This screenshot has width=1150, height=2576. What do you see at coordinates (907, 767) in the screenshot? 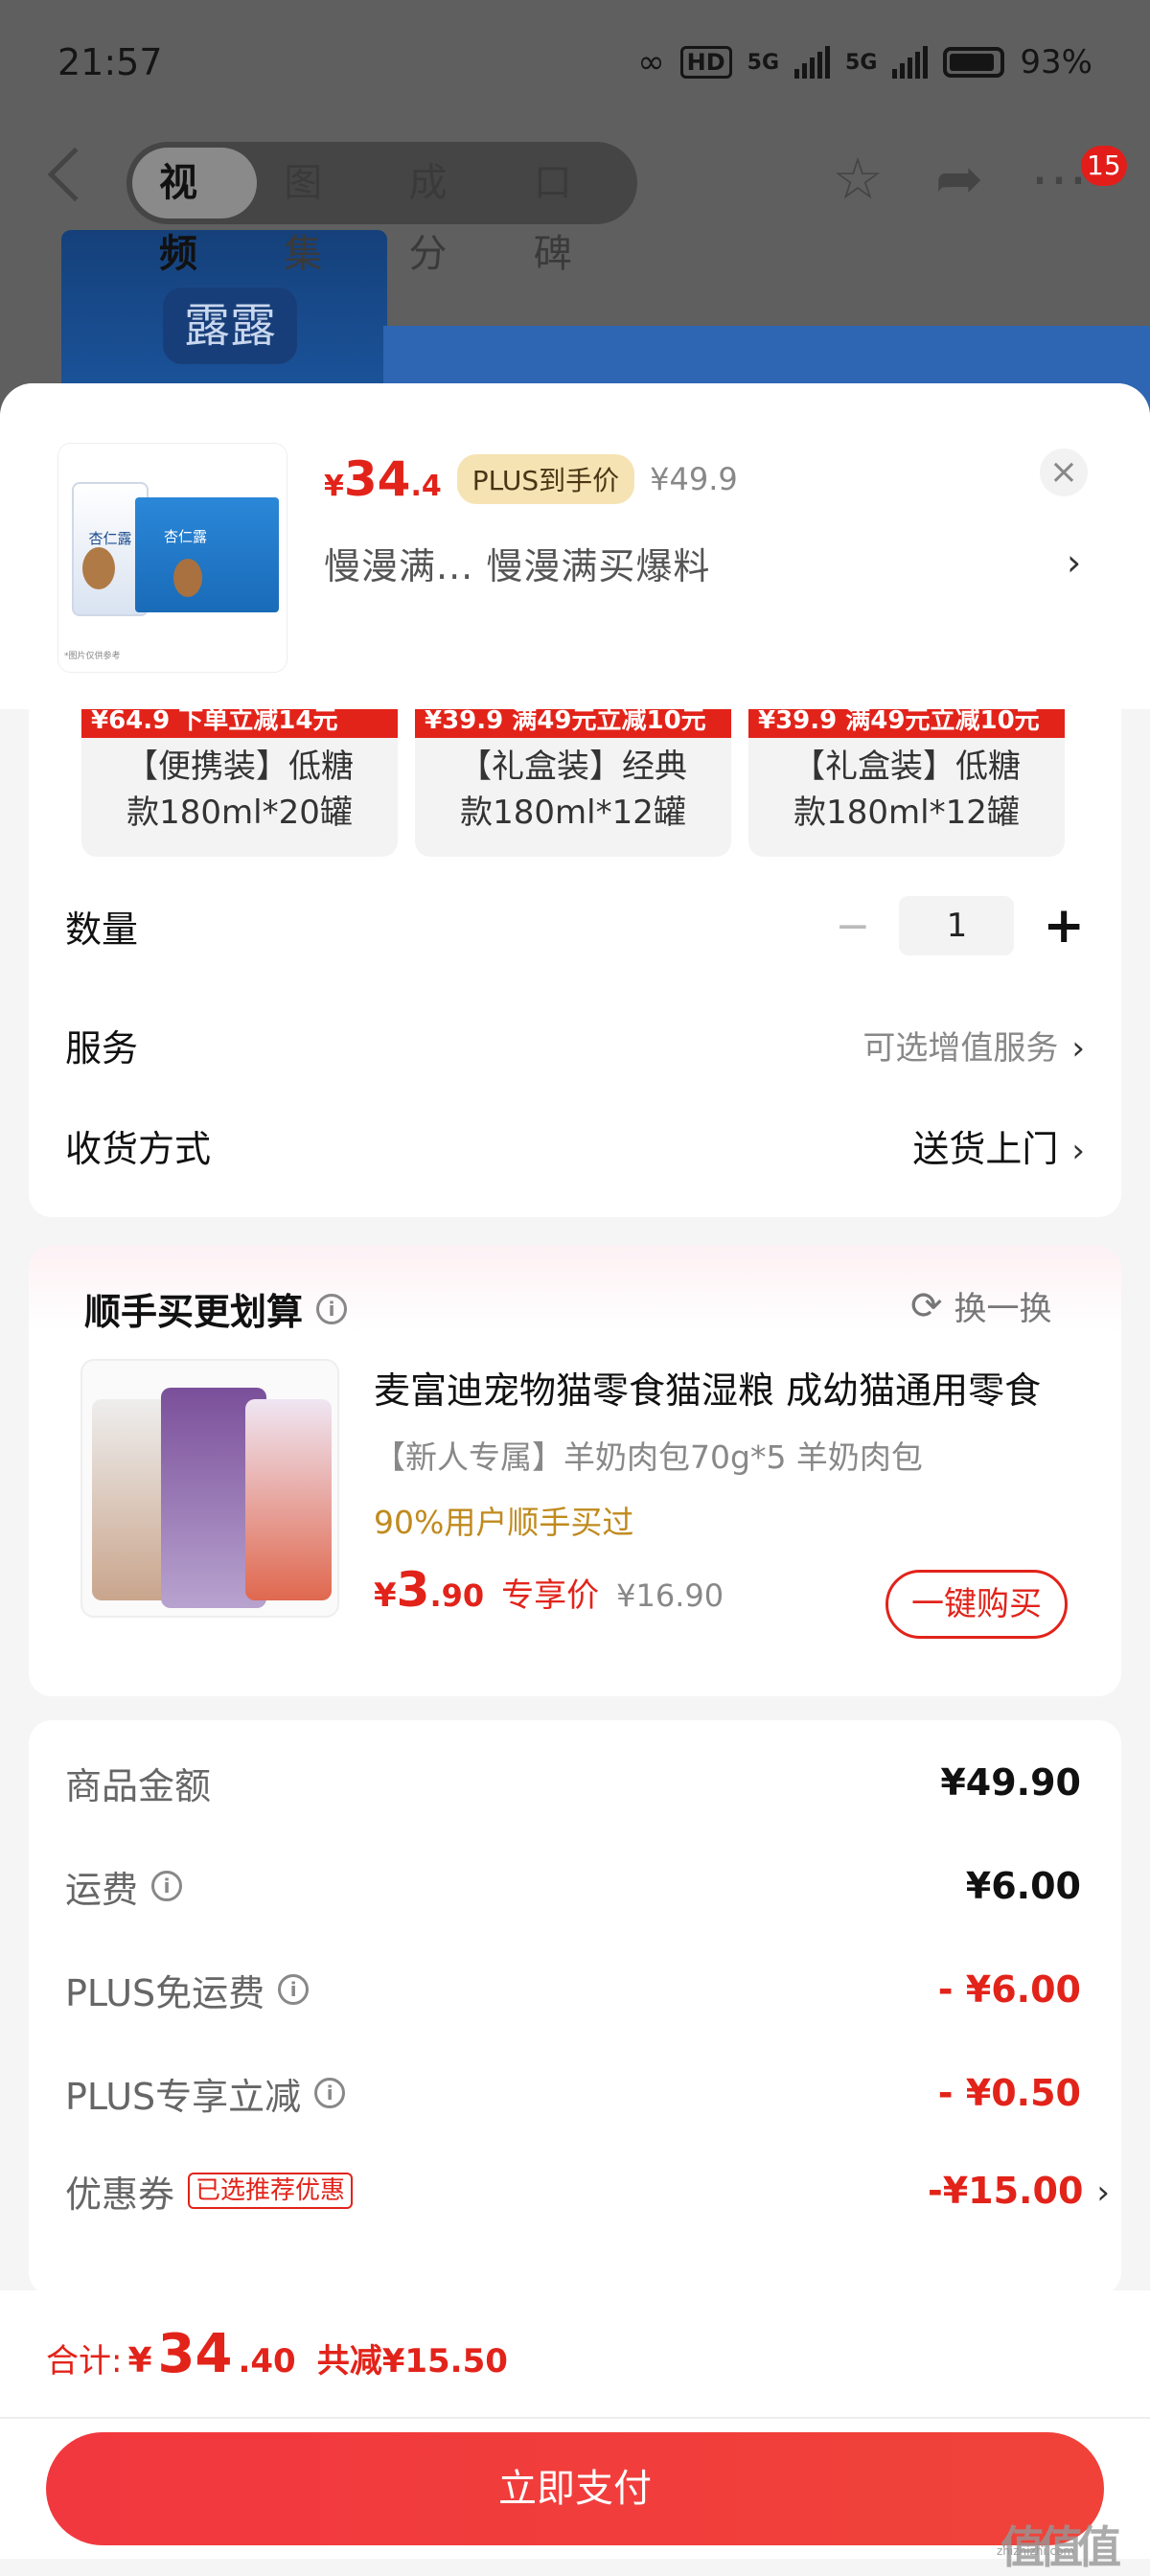
I see `sku-name-line1: 【礼盒装】低糖` at bounding box center [907, 767].